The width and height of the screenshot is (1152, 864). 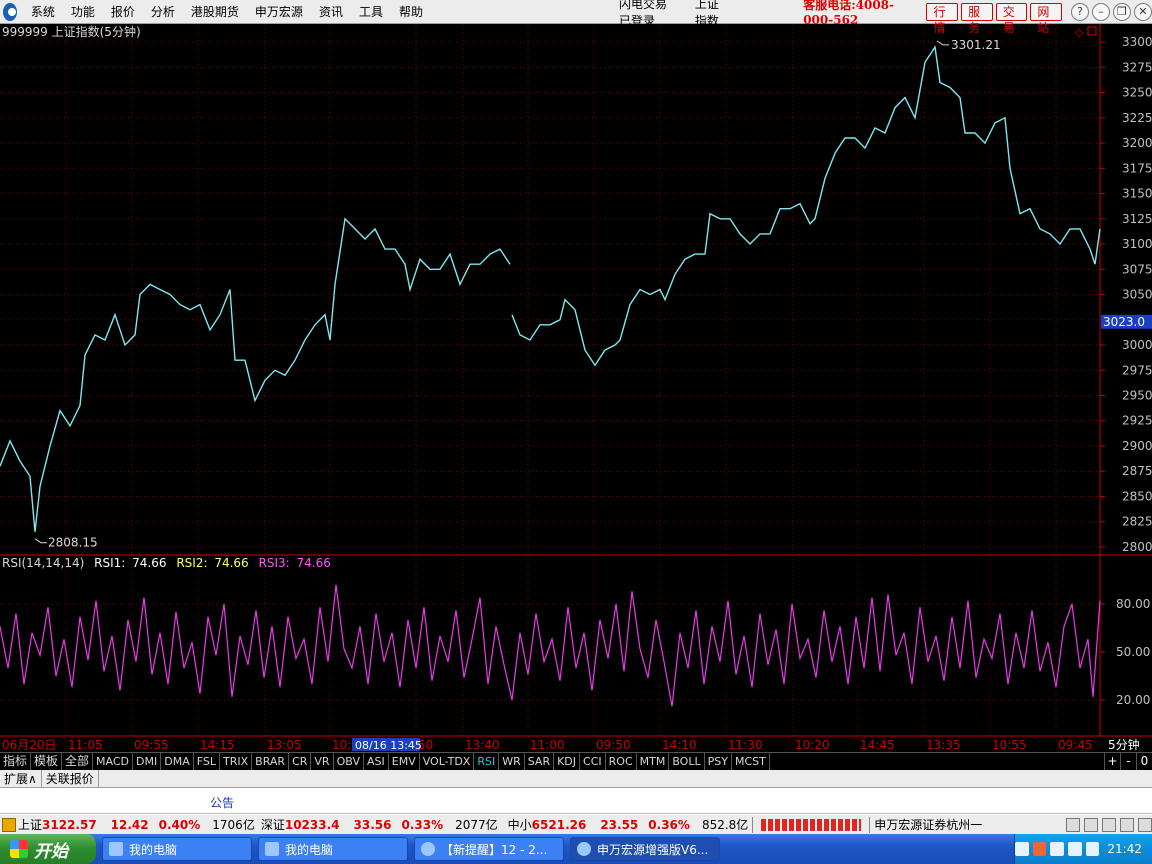 I want to click on indicator-tab-psy: PSY, so click(x=718, y=761).